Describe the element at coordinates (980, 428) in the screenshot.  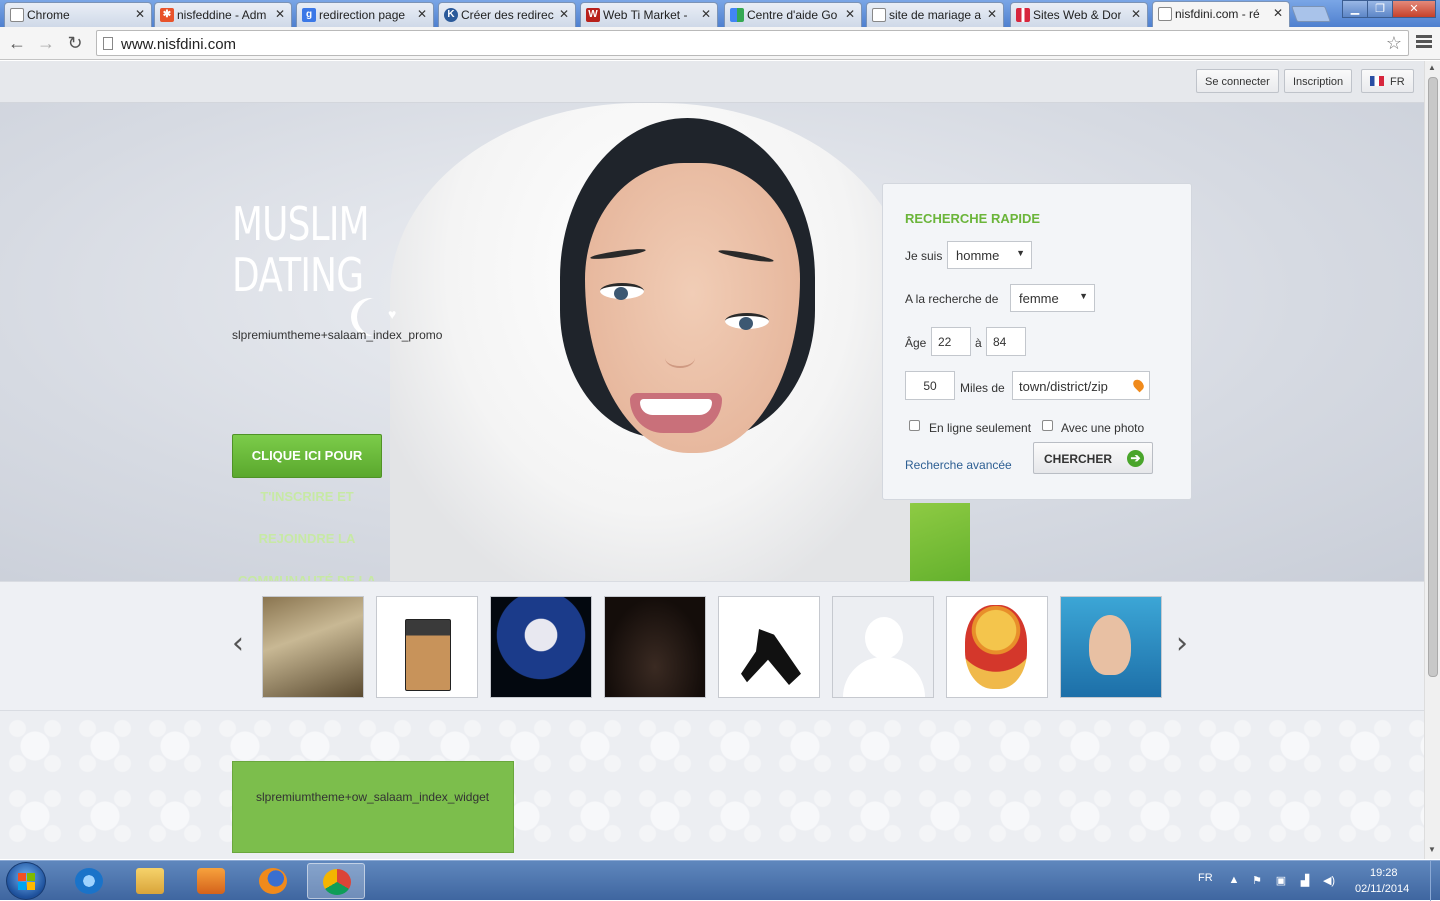
I see `online-only-label: En ligne seulement` at that location.